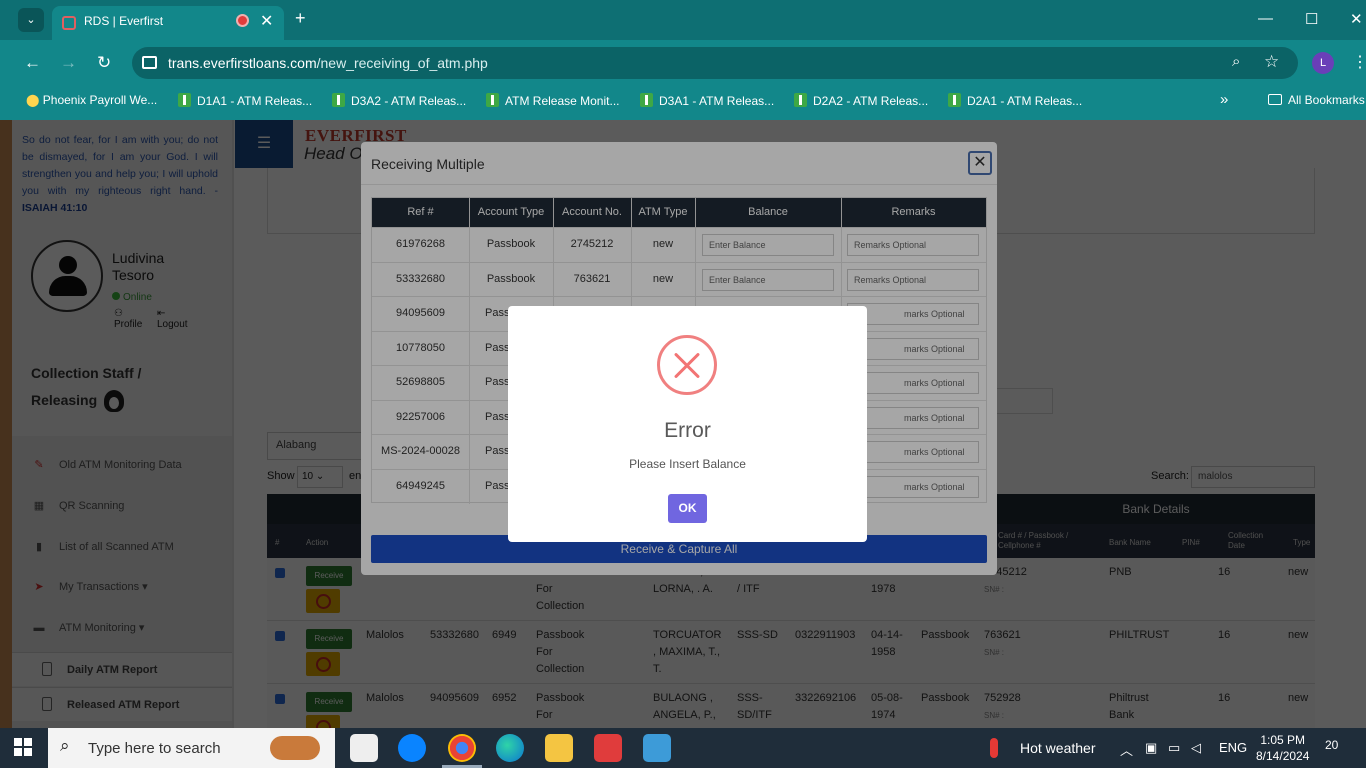 The image size is (1366, 768). I want to click on taskbar-search: ⌕ Type here to search, so click(191, 748).